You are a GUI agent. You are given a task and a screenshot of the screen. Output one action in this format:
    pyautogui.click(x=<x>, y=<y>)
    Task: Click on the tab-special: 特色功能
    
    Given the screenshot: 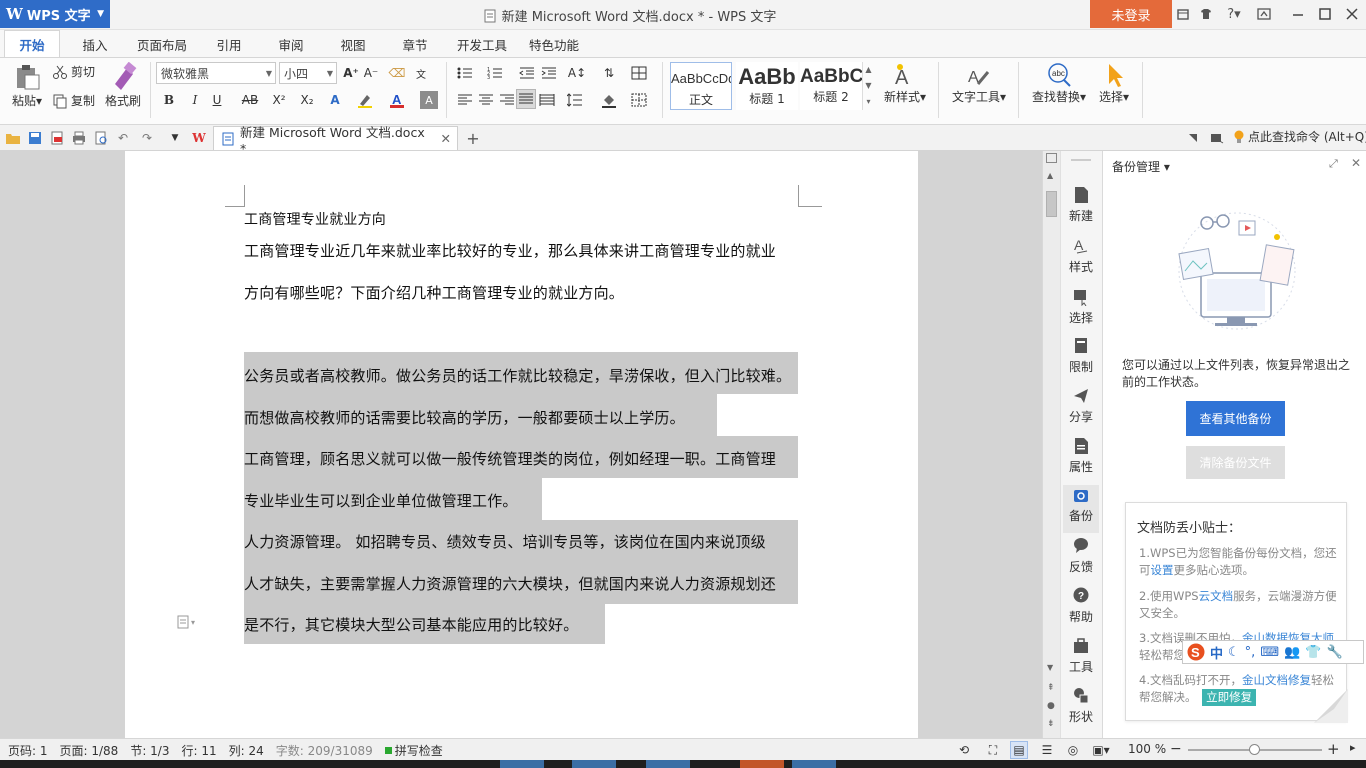 What is the action you would take?
    pyautogui.click(x=554, y=44)
    